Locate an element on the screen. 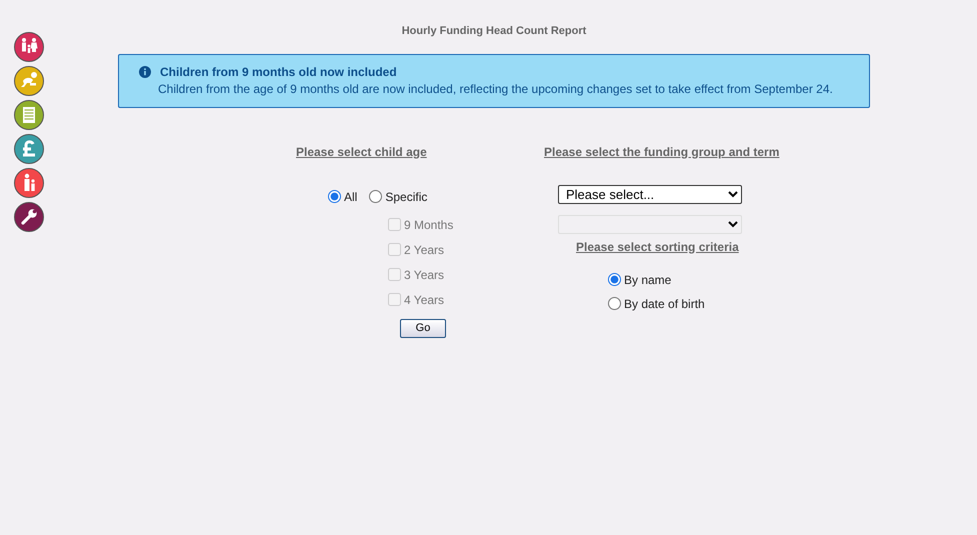 This screenshot has width=977, height=535. info-icon is located at coordinates (145, 72).